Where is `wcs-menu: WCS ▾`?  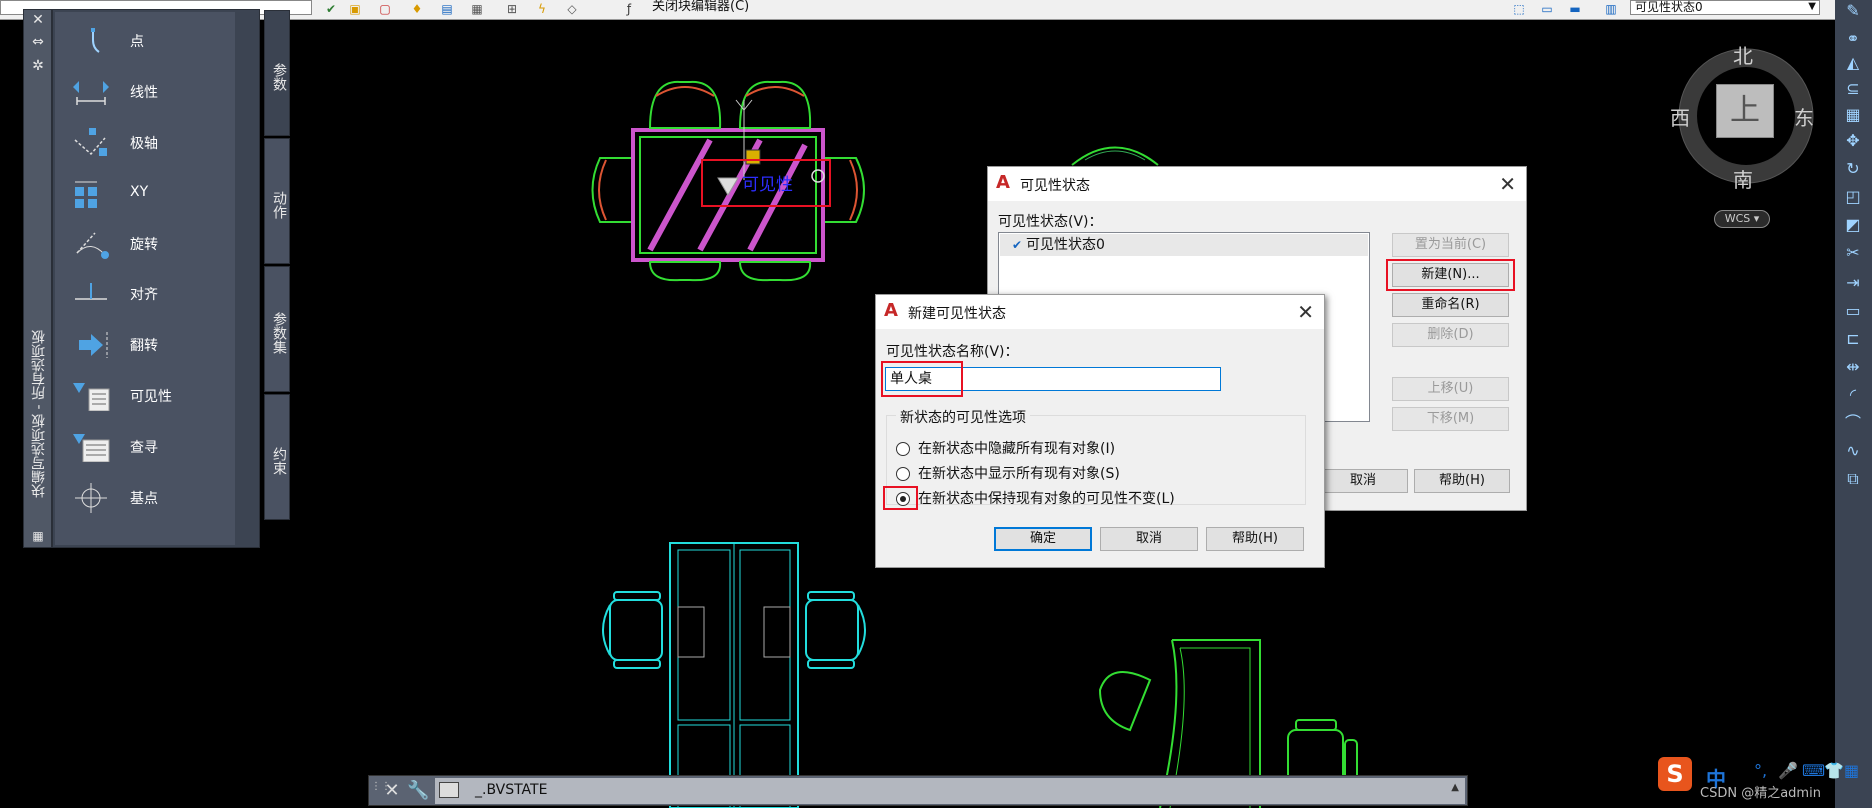 wcs-menu: WCS ▾ is located at coordinates (1742, 219).